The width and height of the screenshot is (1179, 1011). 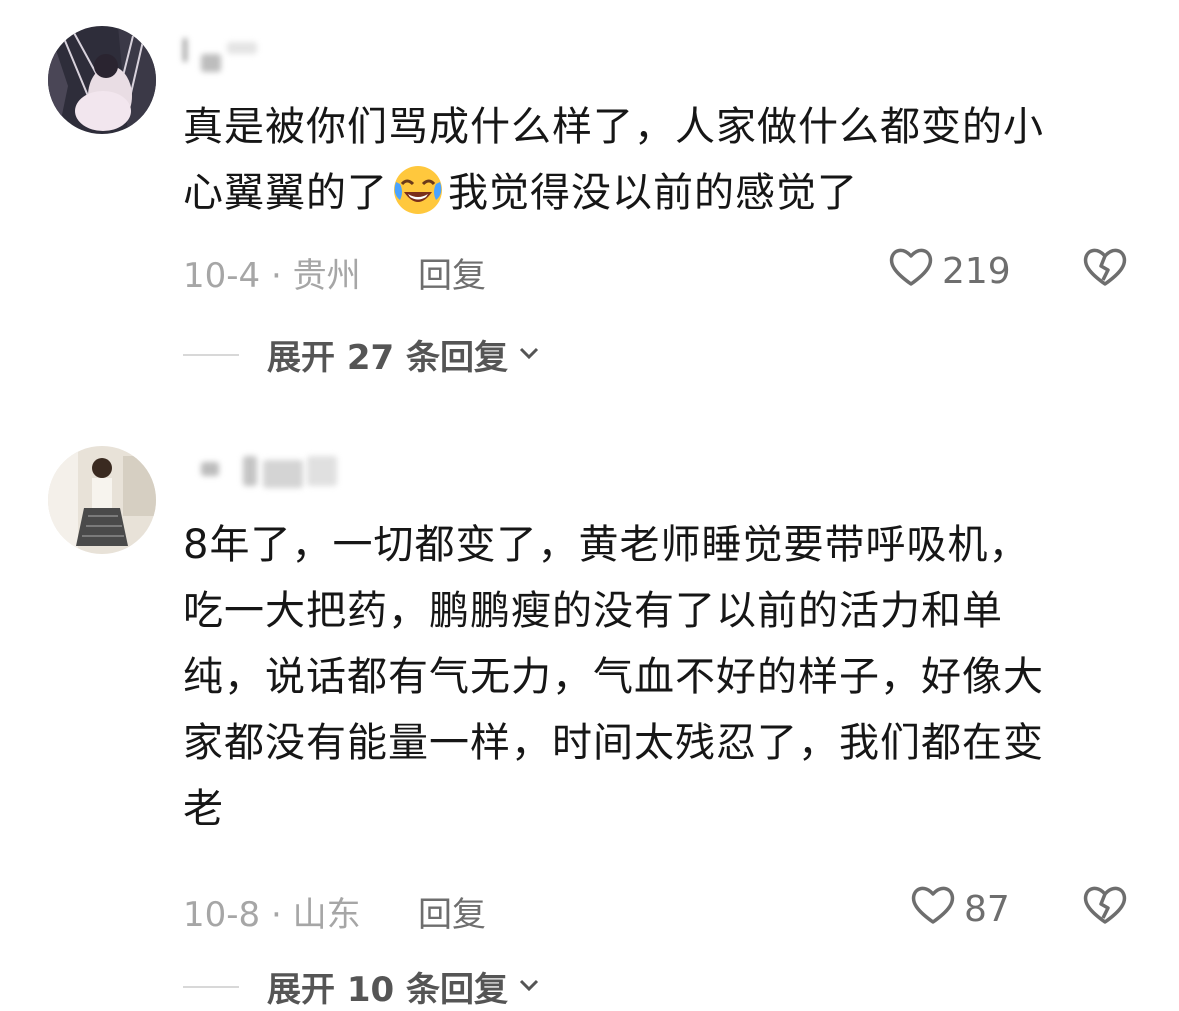 I want to click on comment-line: 心翼翼的了 我觉得没以前的感觉了, so click(x=663, y=193).